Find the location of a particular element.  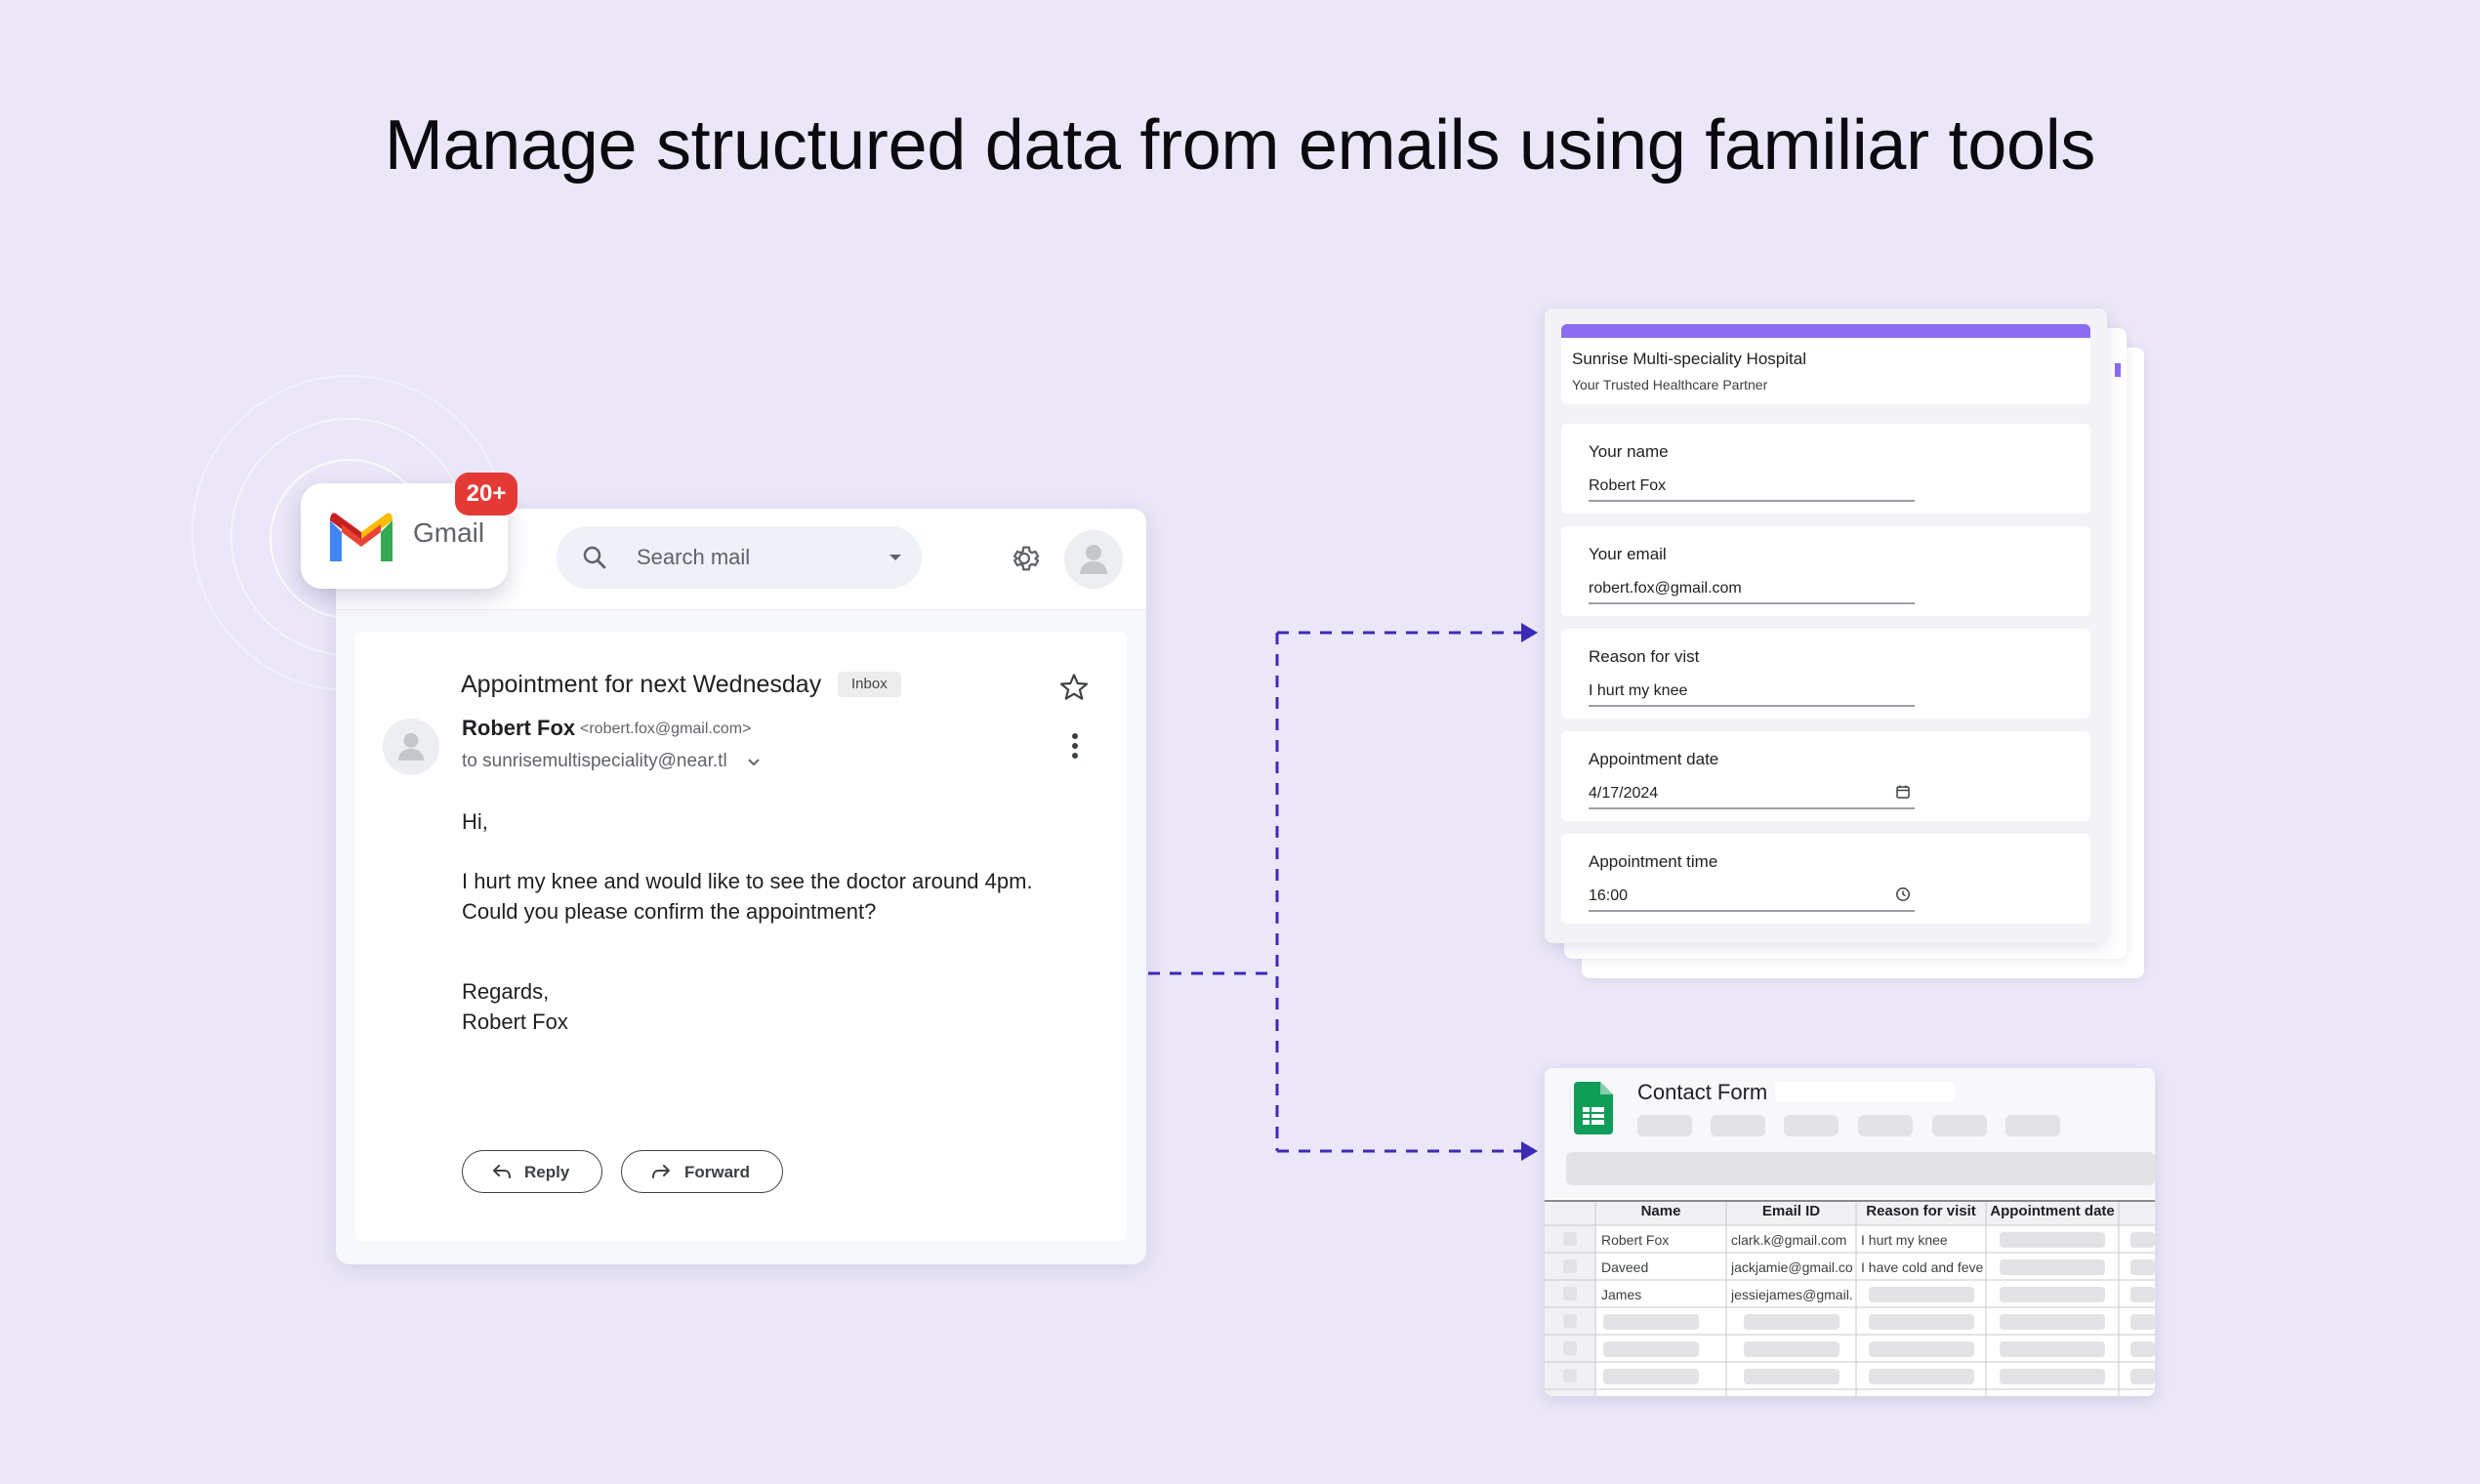

form-question-reason: Reason for vist I hurt my knee is located at coordinates (1825, 674).